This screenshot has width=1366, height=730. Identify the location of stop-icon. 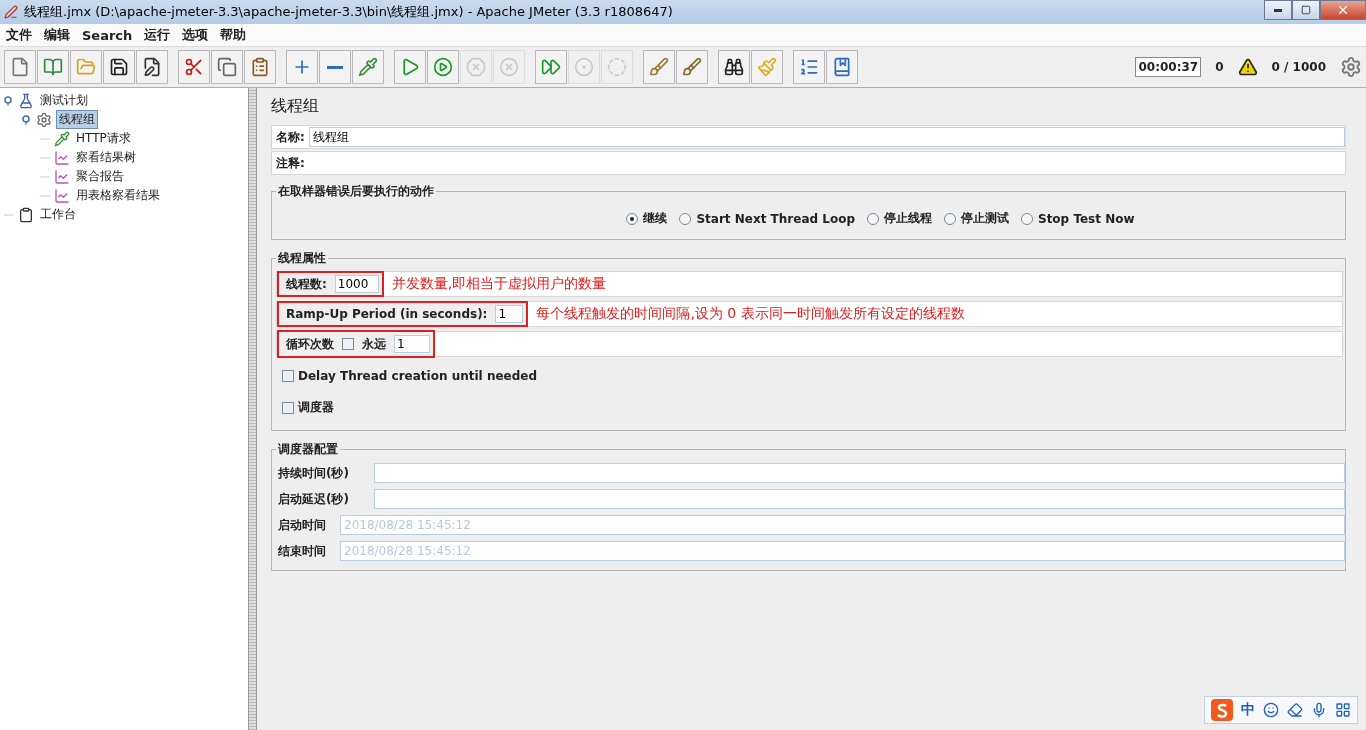
(476, 67).